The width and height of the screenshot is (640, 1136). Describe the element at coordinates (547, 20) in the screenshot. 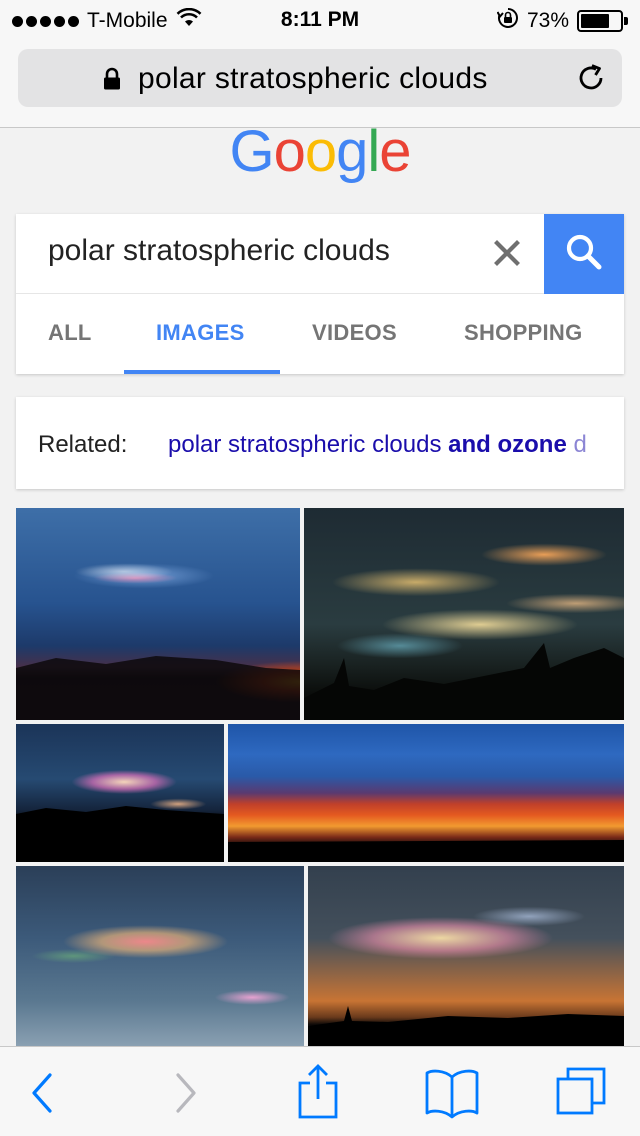

I see `battery-percent: 73%` at that location.